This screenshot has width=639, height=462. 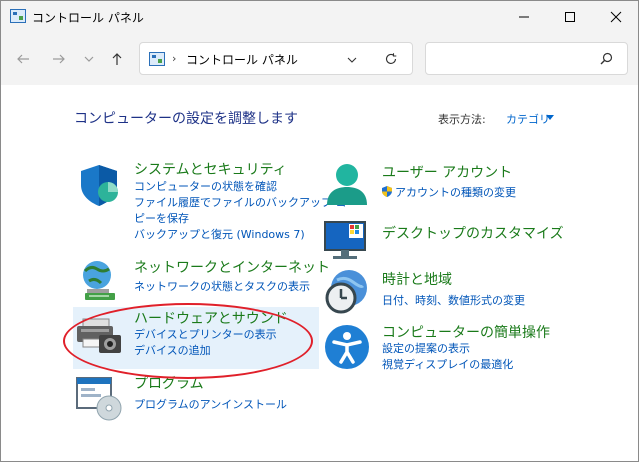 What do you see at coordinates (426, 349) in the screenshot?
I see `link-recommended-settings: 設定の提案の表示` at bounding box center [426, 349].